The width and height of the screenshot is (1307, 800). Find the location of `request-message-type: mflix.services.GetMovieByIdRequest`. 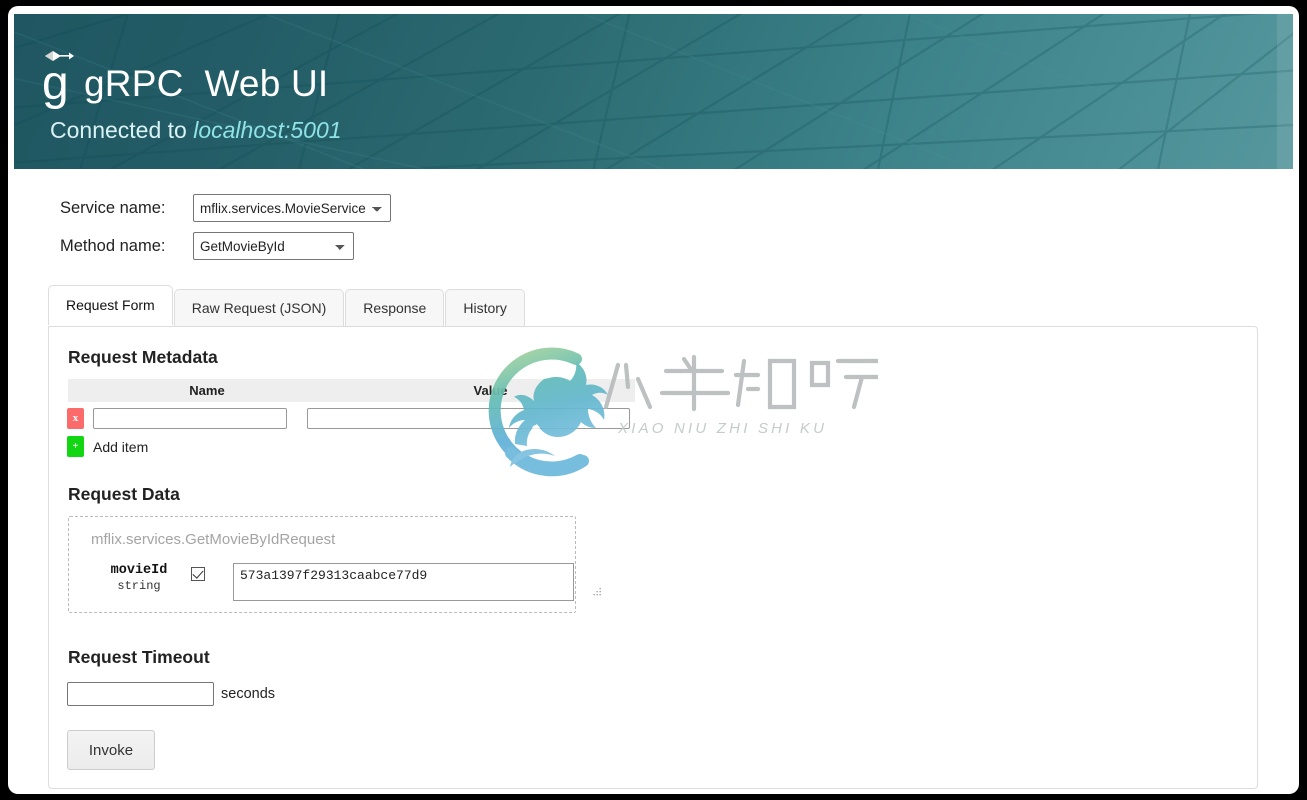

request-message-type: mflix.services.GetMovieByIdRequest is located at coordinates (213, 539).